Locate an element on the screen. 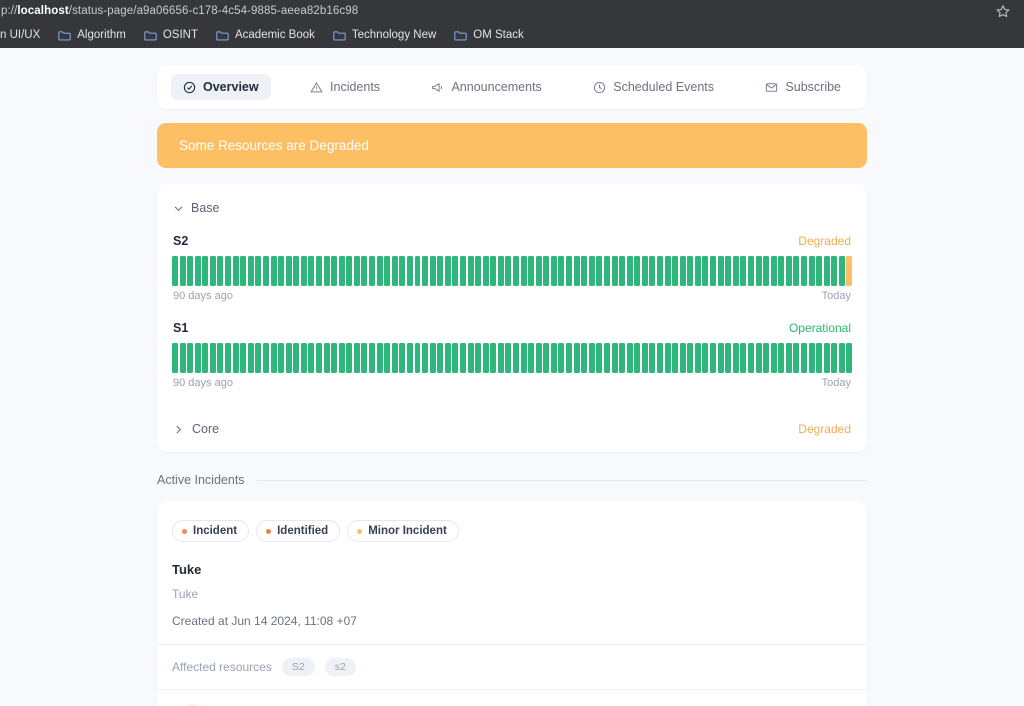  status-badge: Identified is located at coordinates (298, 531).